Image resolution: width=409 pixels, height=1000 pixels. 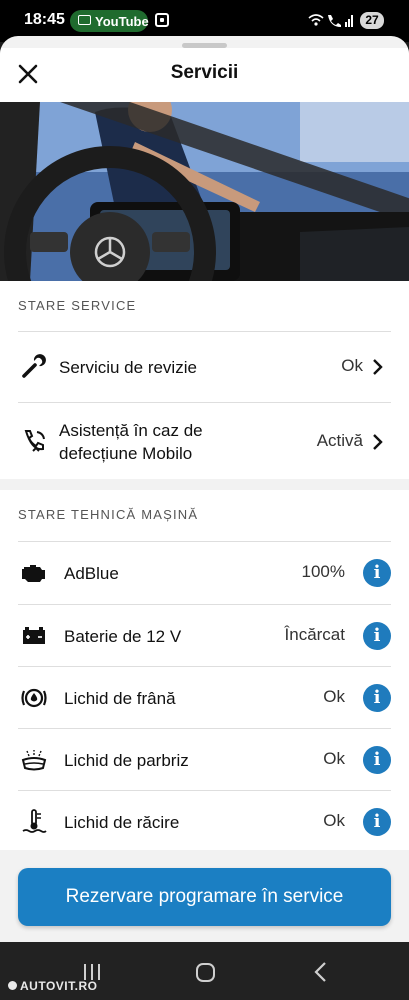 What do you see at coordinates (204, 573) in the screenshot?
I see `tech-row-adblue: AdBlue 100% i` at bounding box center [204, 573].